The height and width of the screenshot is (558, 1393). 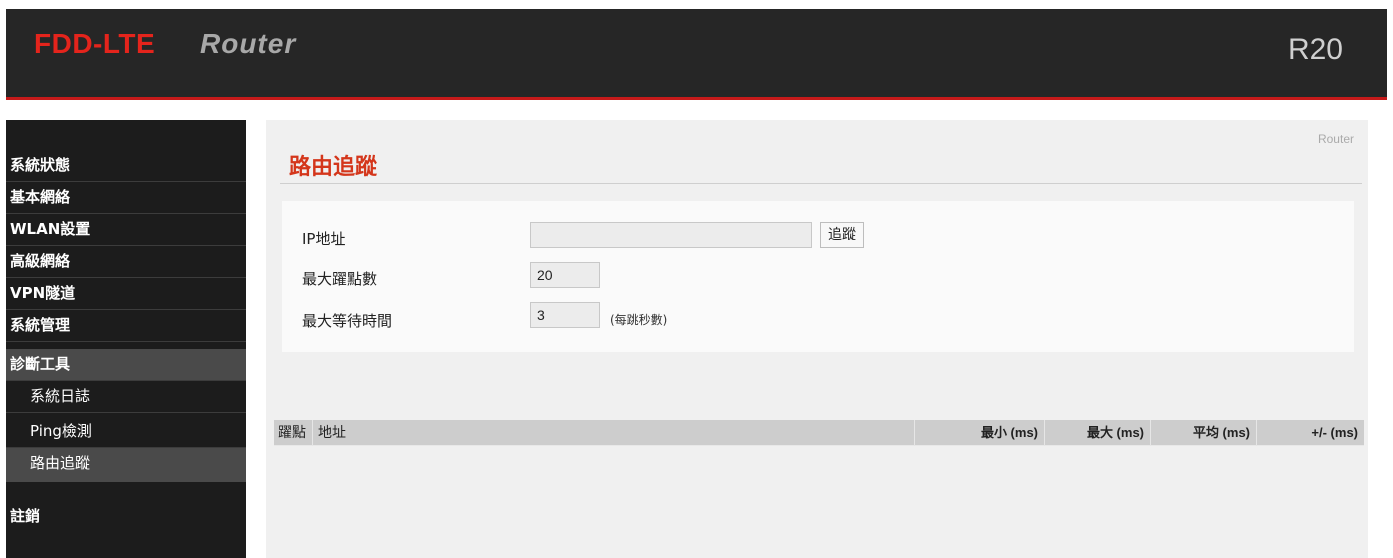 What do you see at coordinates (61, 431) in the screenshot?
I see `sidebar-item-label: Ping檢測` at bounding box center [61, 431].